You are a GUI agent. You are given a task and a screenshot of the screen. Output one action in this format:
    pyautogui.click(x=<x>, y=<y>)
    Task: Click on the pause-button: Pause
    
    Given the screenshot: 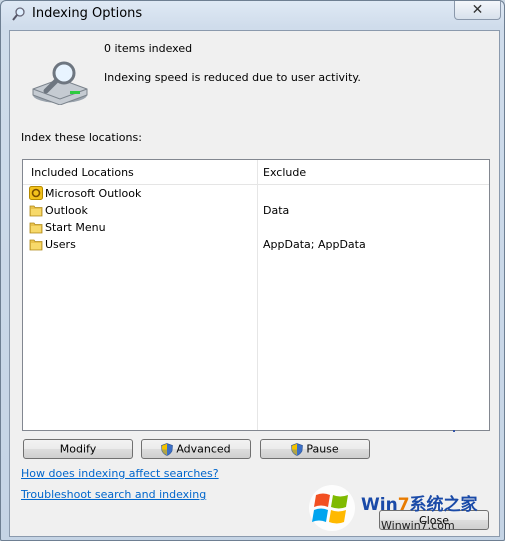 What is the action you would take?
    pyautogui.click(x=315, y=449)
    